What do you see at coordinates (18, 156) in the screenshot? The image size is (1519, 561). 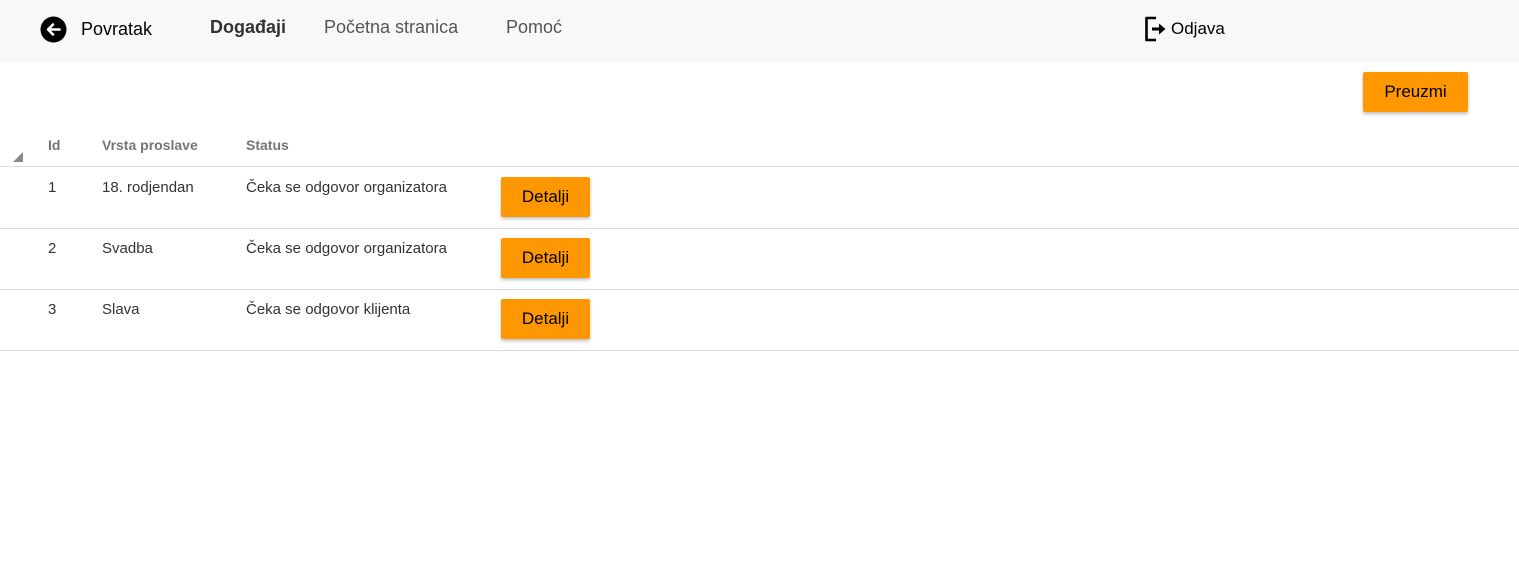 I see `sort-indicator-icon` at bounding box center [18, 156].